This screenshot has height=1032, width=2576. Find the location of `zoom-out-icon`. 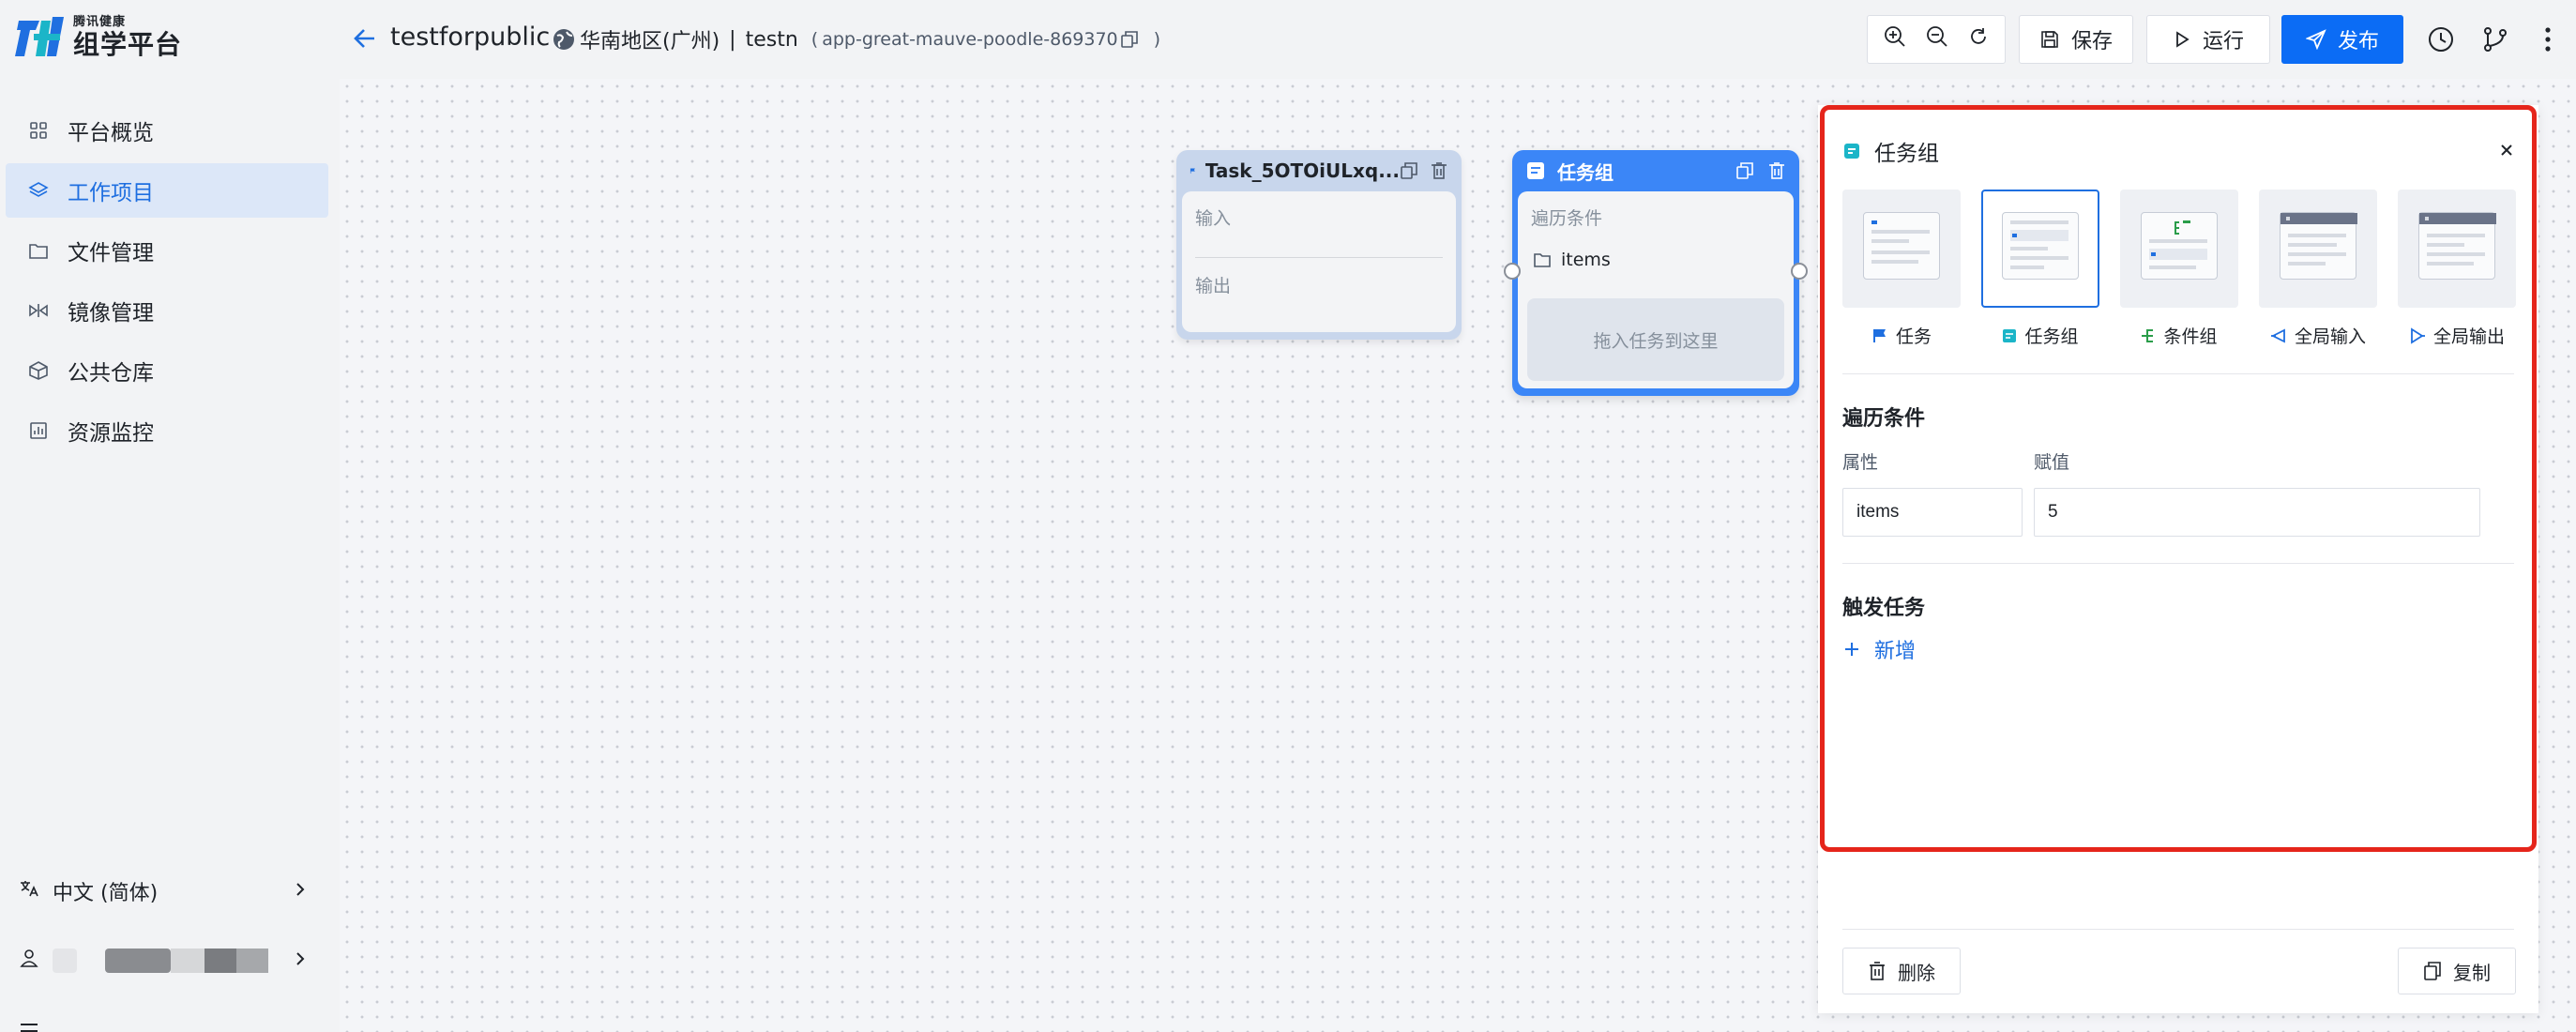

zoom-out-icon is located at coordinates (1937, 39).